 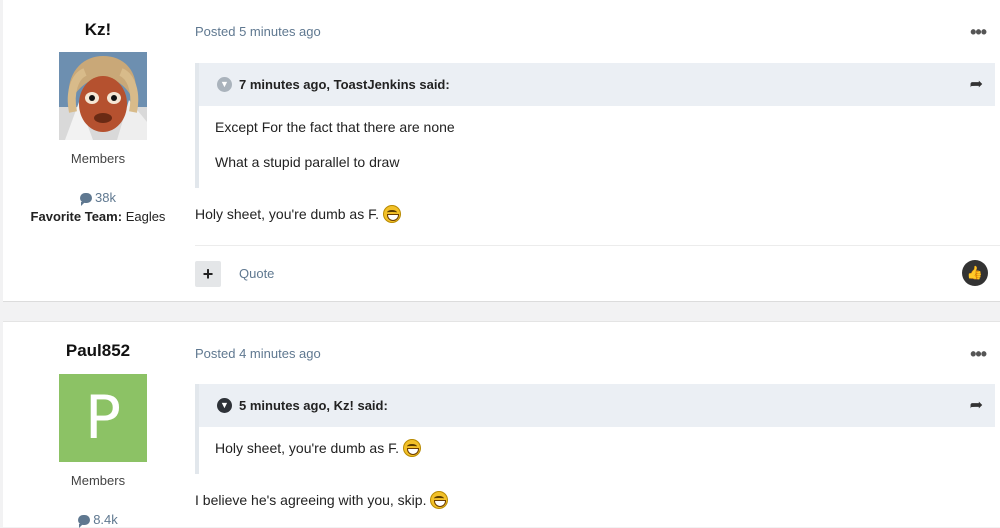 What do you see at coordinates (103, 418) in the screenshot?
I see `avatar: P` at bounding box center [103, 418].